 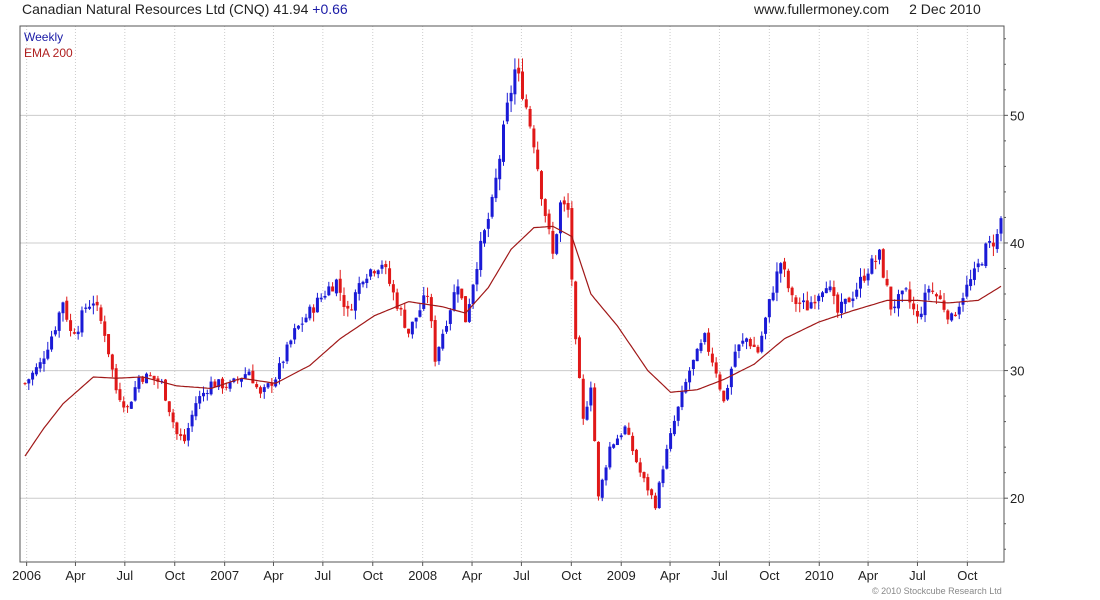 I want to click on x-tick-label: 2006, so click(x=26, y=575).